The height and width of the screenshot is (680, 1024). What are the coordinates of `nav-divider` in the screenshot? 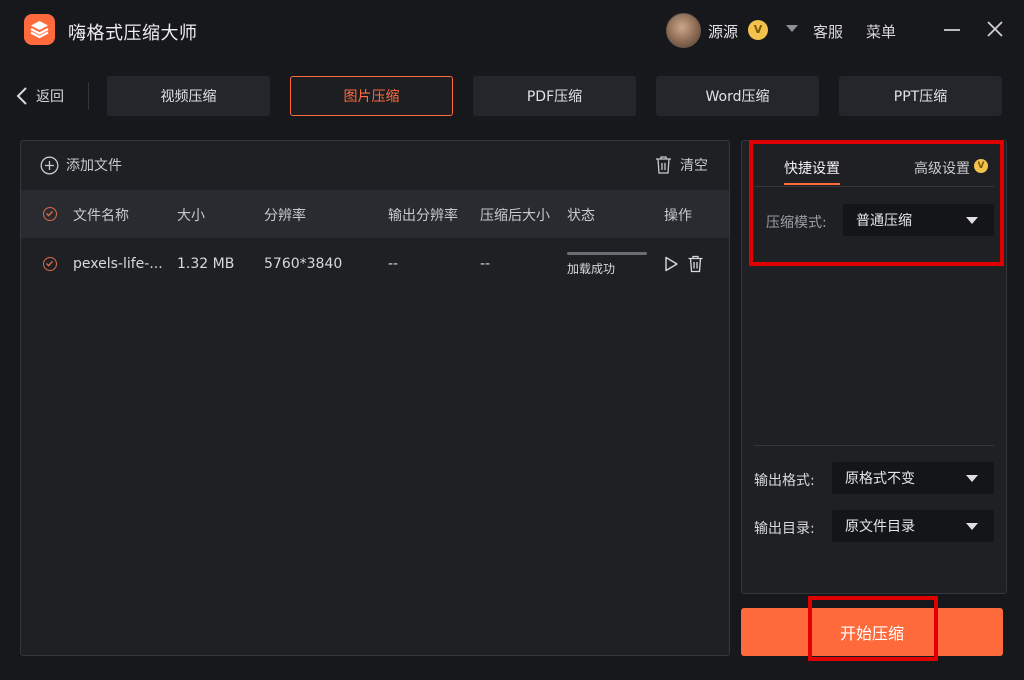 It's located at (88, 96).